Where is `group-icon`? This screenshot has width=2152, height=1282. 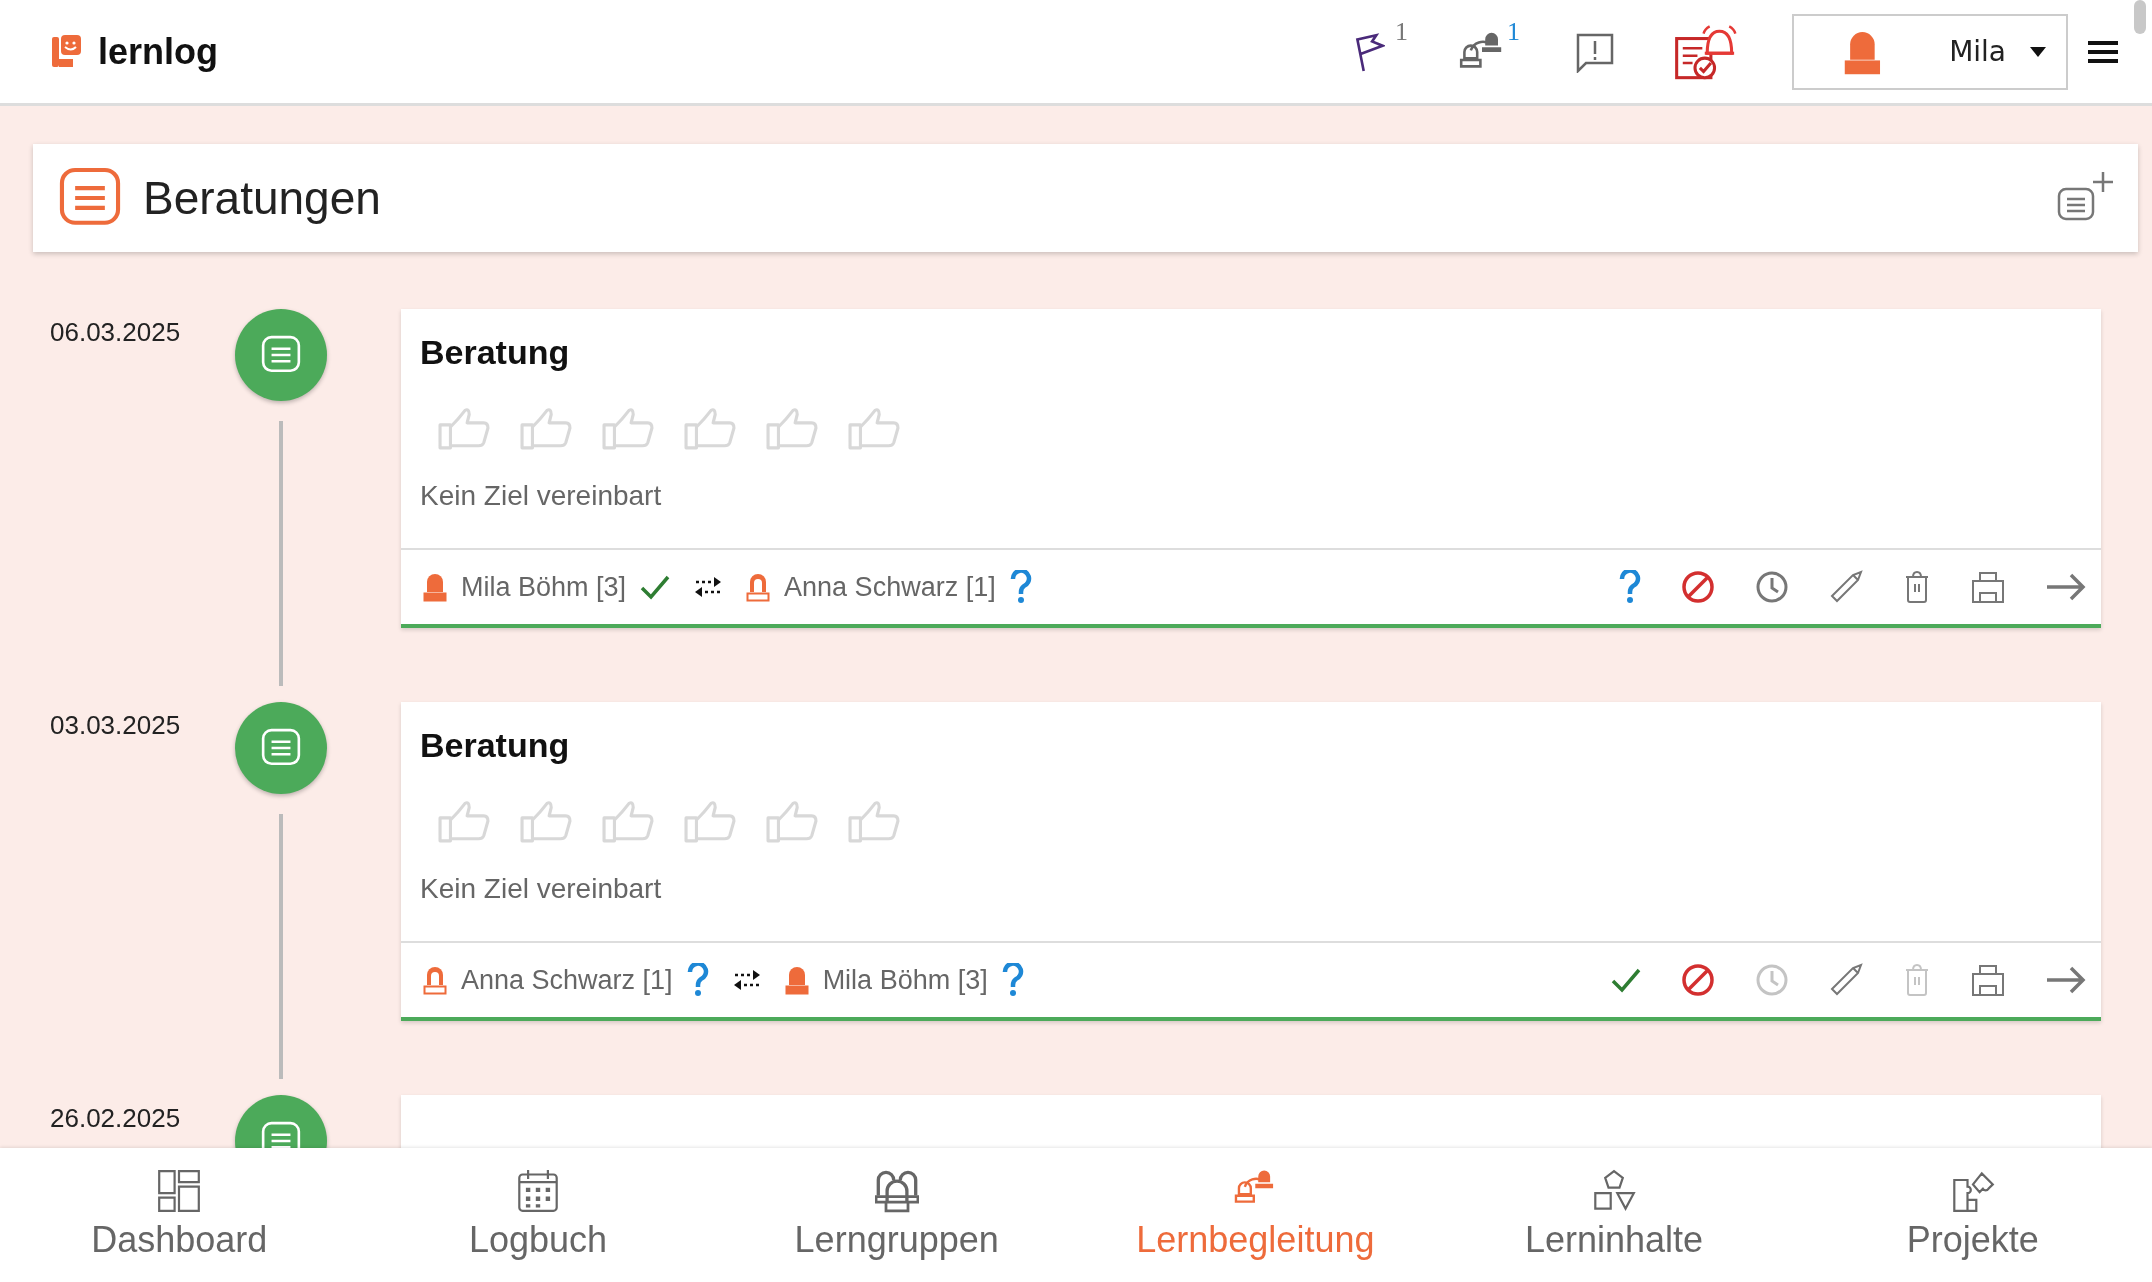
group-icon is located at coordinates (896, 1191).